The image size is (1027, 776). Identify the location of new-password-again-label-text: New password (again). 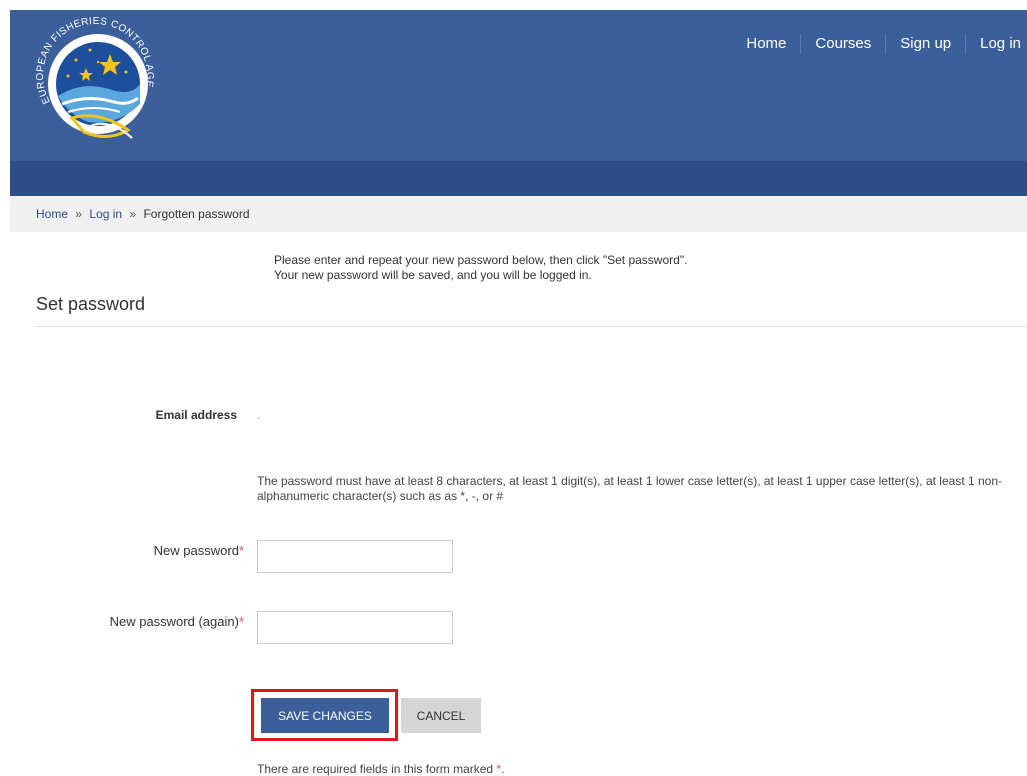
(174, 621).